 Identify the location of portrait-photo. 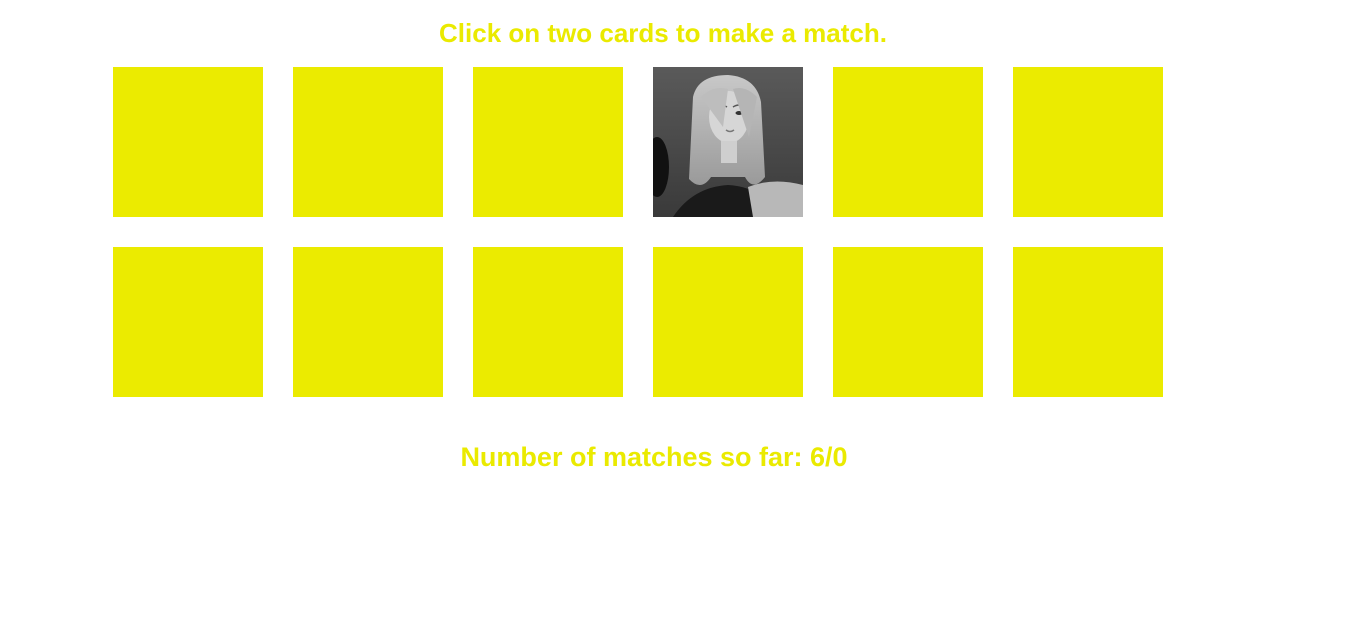
(728, 142).